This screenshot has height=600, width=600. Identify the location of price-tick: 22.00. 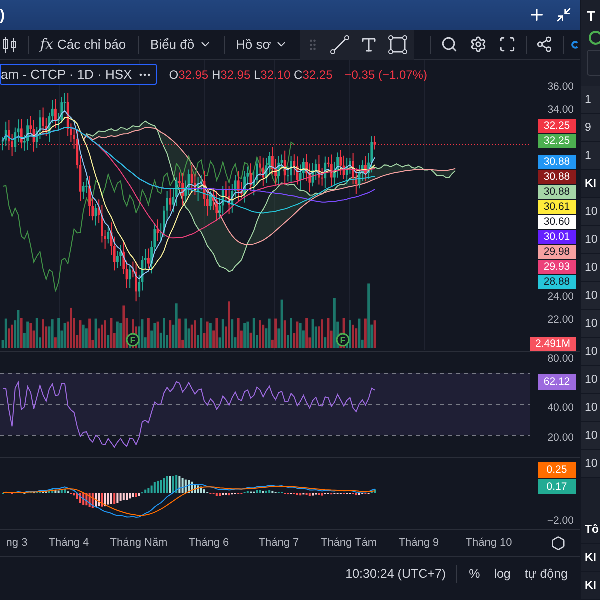
(561, 320).